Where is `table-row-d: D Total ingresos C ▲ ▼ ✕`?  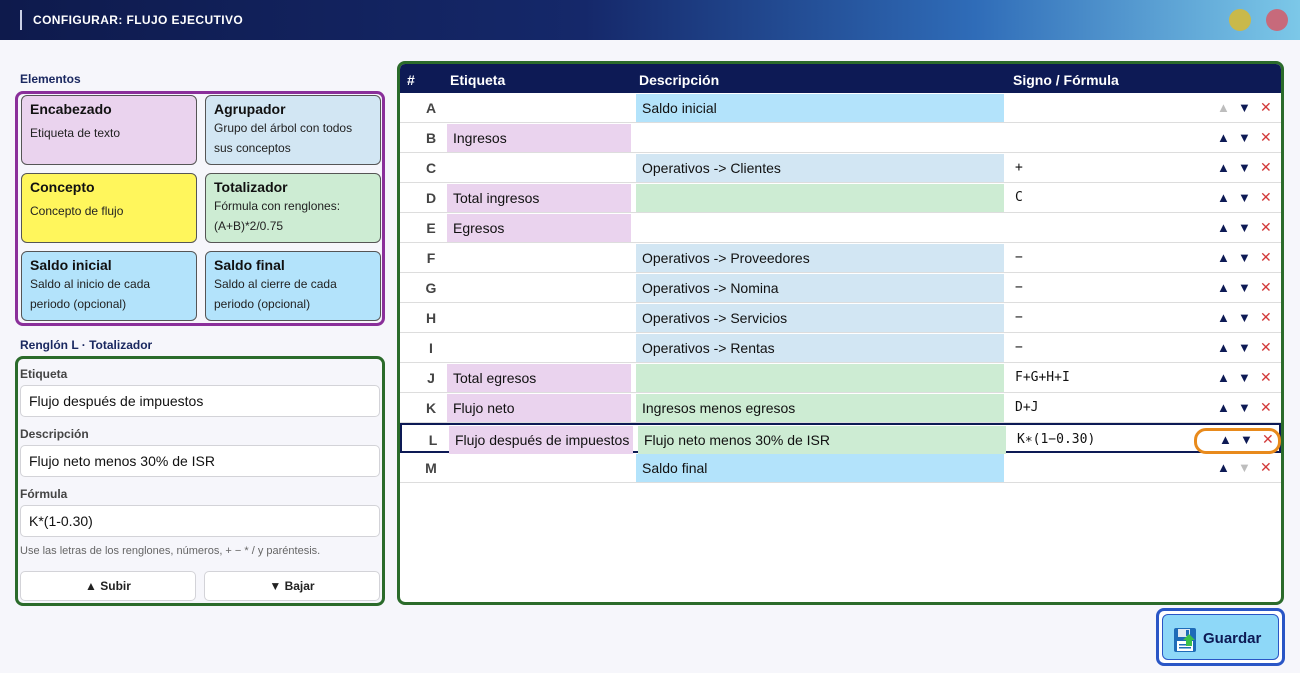 table-row-d: D Total ingresos C ▲ ▼ ✕ is located at coordinates (840, 198).